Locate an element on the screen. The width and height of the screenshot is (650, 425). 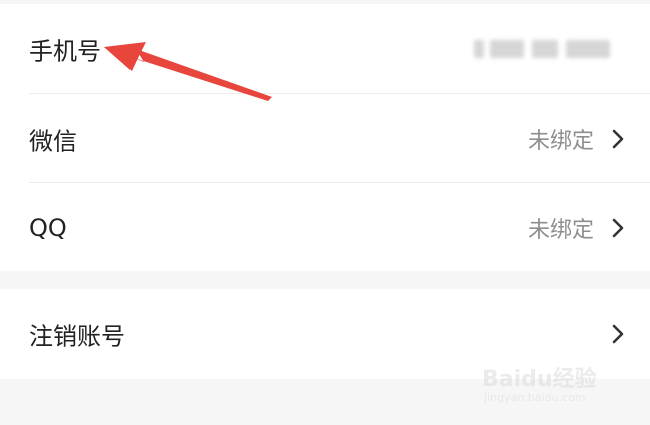
watermark-url: jingyan.baidu.com is located at coordinates (535, 397).